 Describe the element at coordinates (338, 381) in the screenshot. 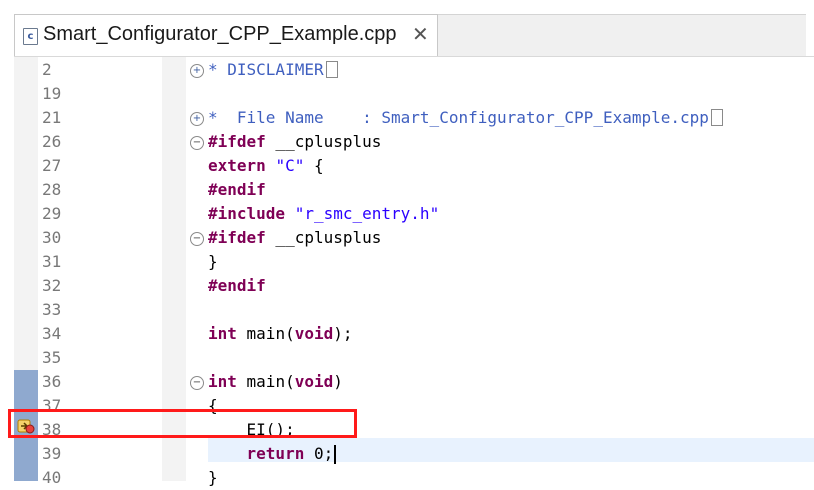

I see `code-token: )` at that location.